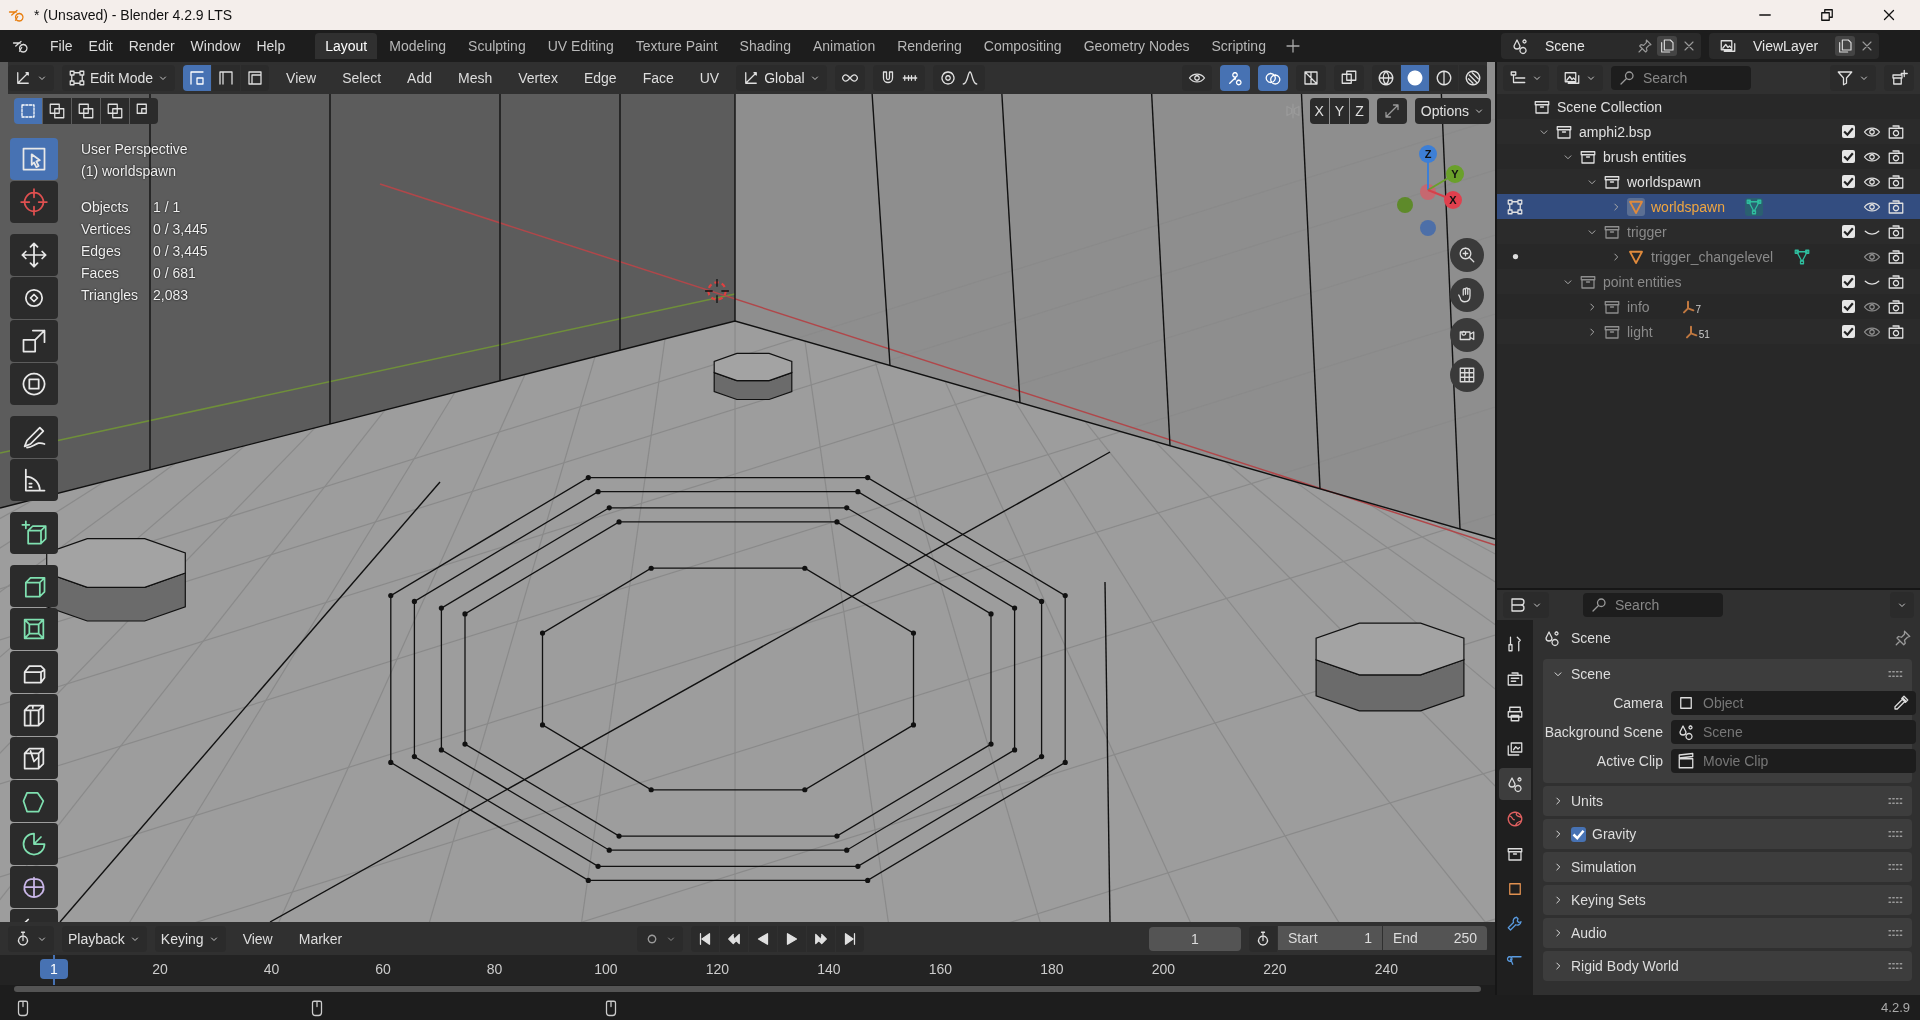  I want to click on field-label: Active Clip, so click(1629, 761).